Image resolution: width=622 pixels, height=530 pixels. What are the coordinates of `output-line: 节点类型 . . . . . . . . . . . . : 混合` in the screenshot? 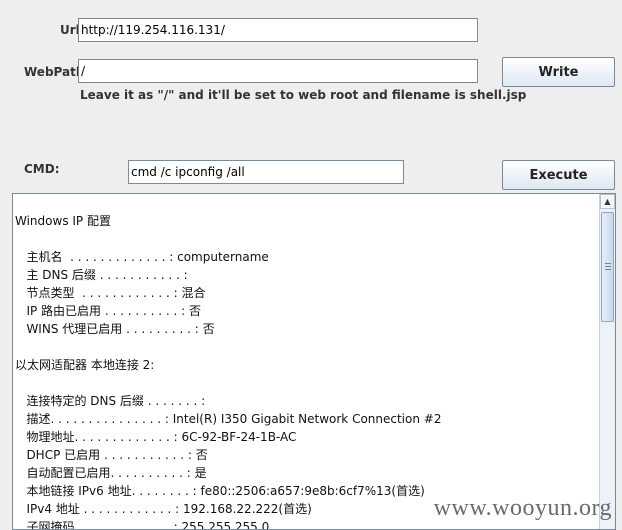 It's located at (110, 293).